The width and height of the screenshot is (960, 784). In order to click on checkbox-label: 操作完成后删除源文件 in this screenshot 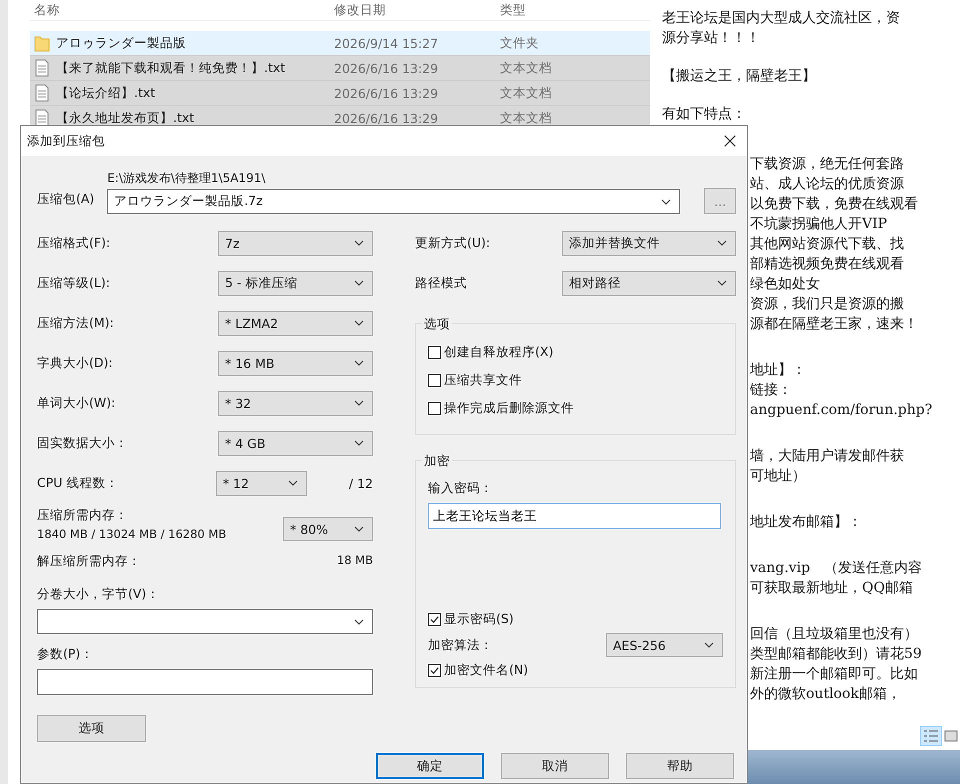, I will do `click(509, 408)`.